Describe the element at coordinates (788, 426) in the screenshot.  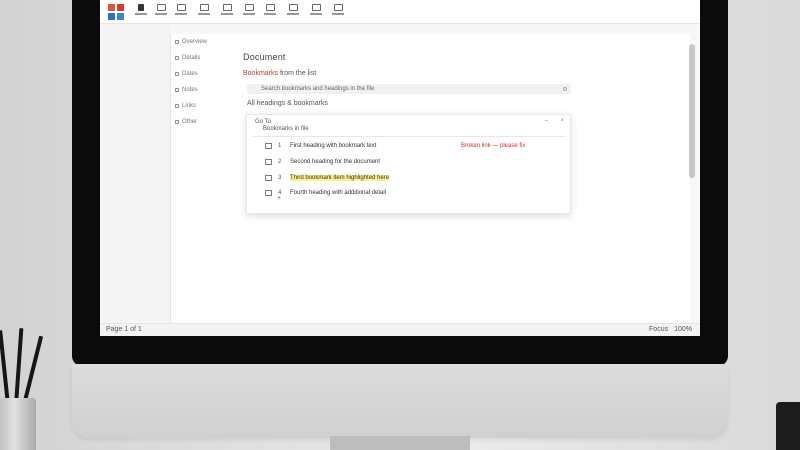
I see `desk-object` at that location.